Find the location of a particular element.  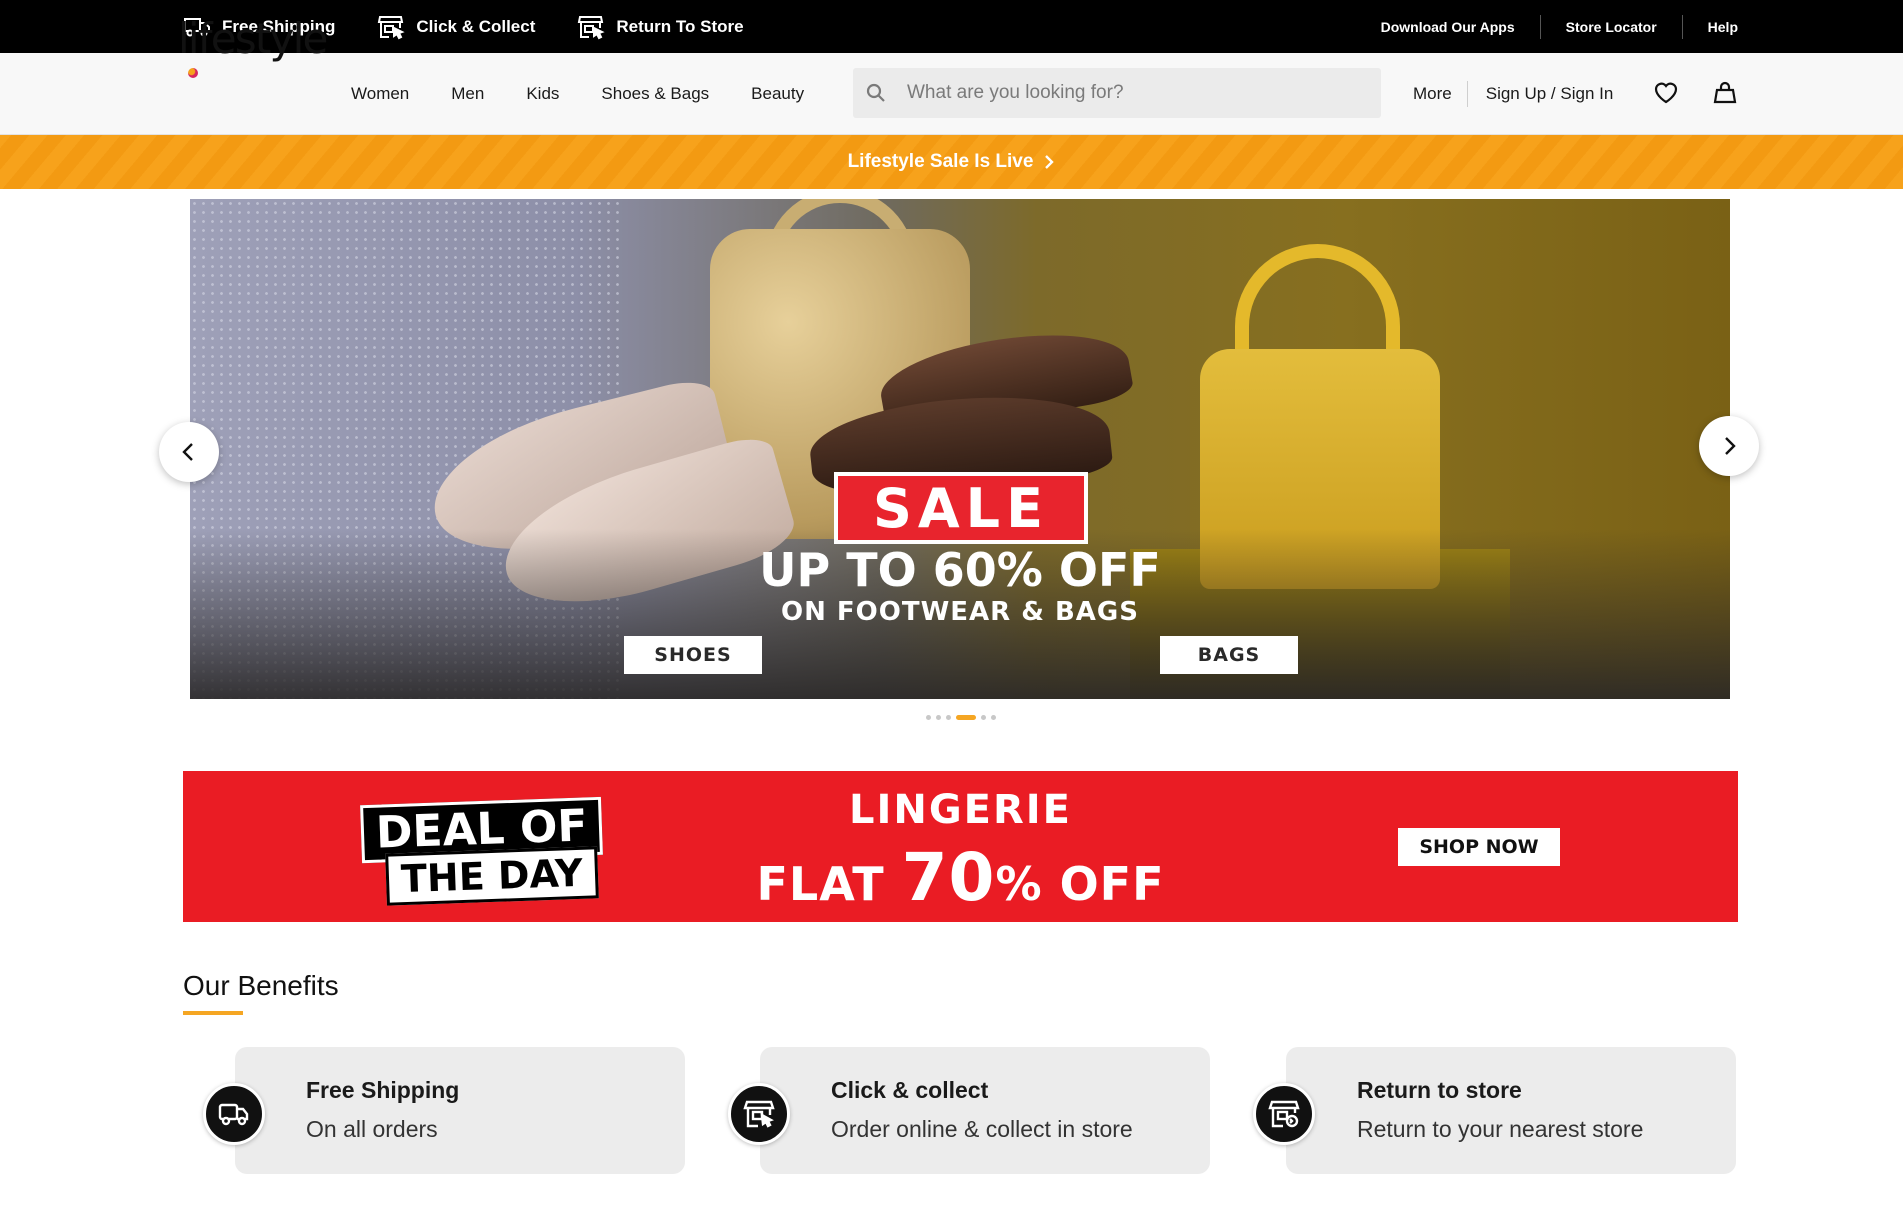

nav-men: Men is located at coordinates (467, 94).